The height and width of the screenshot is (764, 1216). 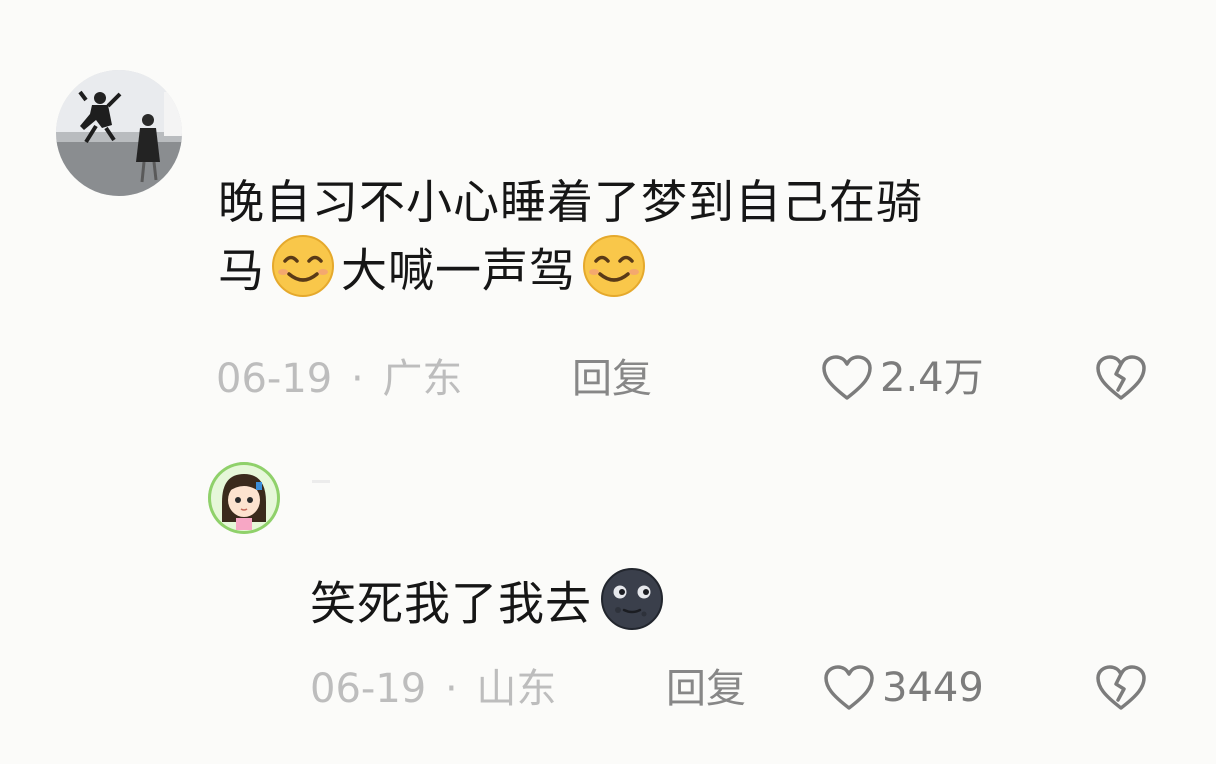 What do you see at coordinates (368, 689) in the screenshot?
I see `comment-2-date: 06-19` at bounding box center [368, 689].